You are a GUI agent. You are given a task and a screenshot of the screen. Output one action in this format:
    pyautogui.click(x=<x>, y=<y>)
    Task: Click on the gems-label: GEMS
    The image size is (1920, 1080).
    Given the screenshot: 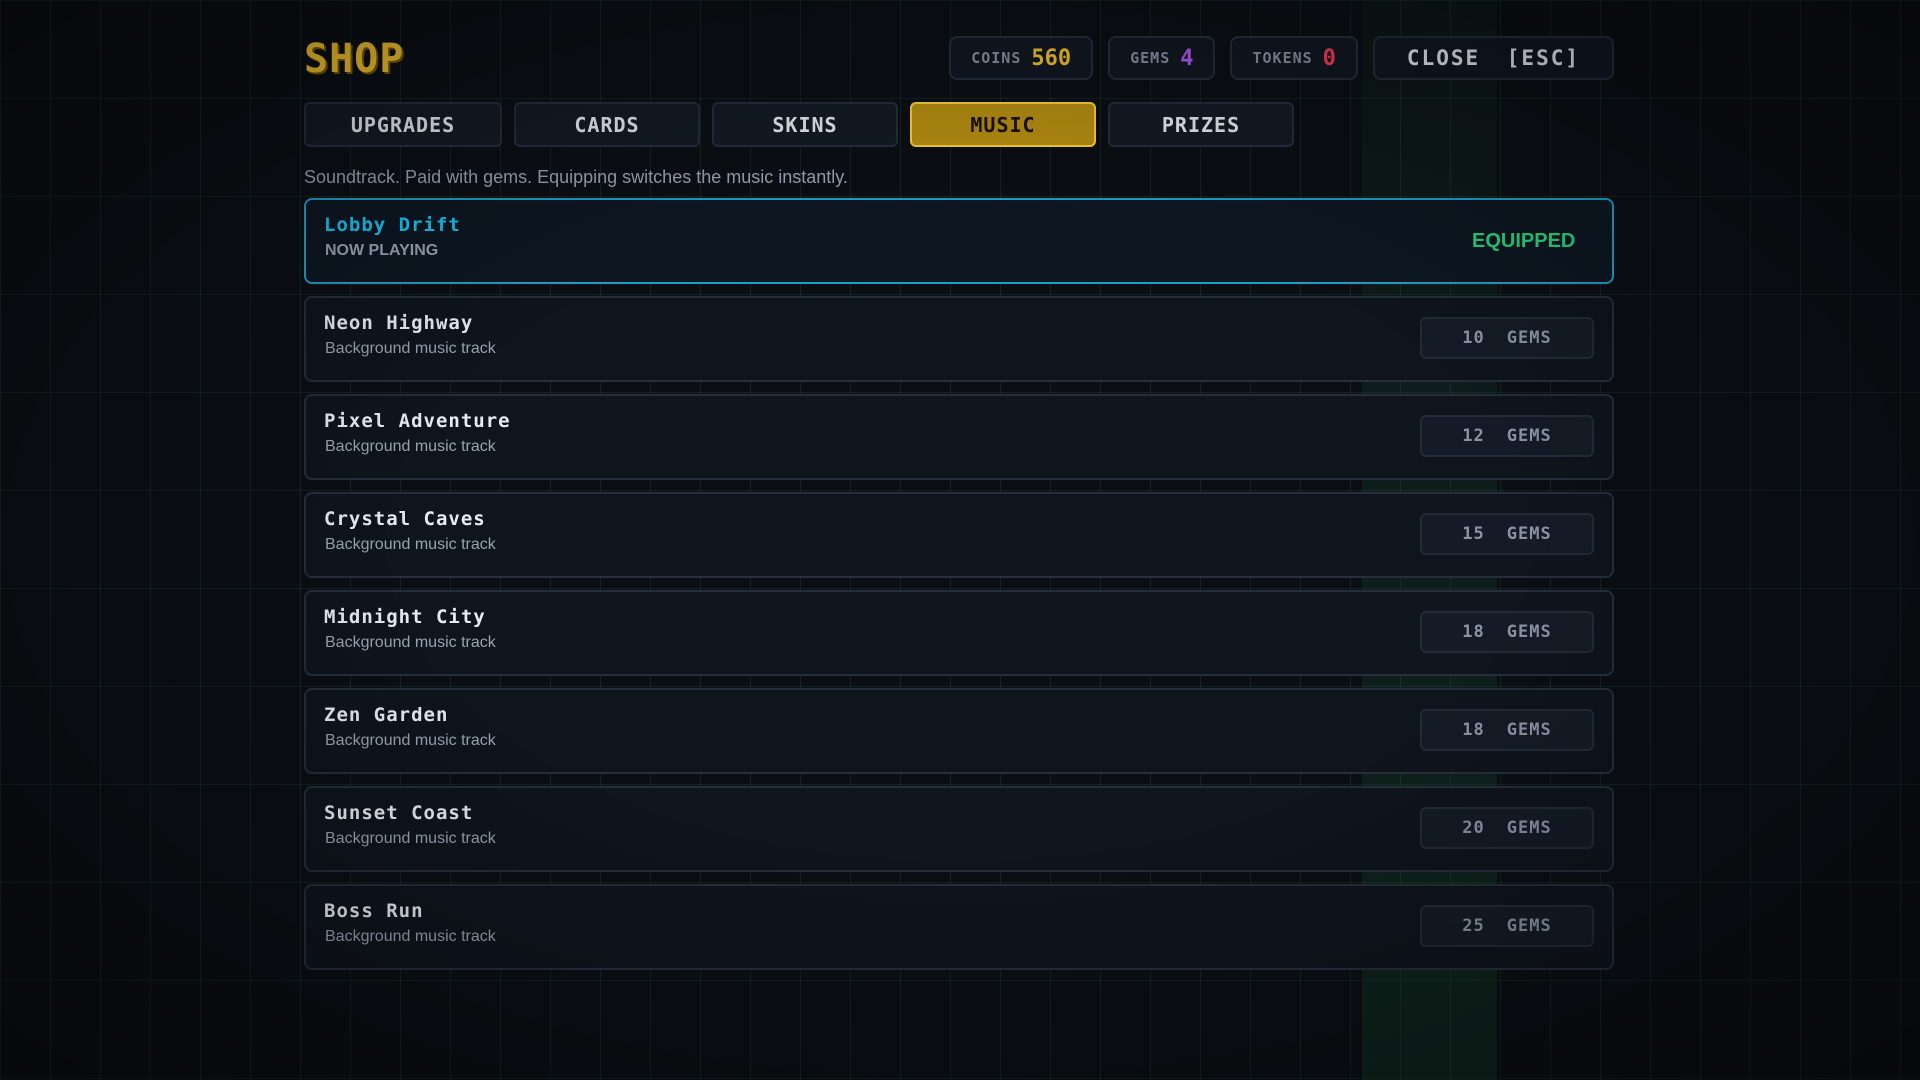 What is the action you would take?
    pyautogui.click(x=1150, y=58)
    